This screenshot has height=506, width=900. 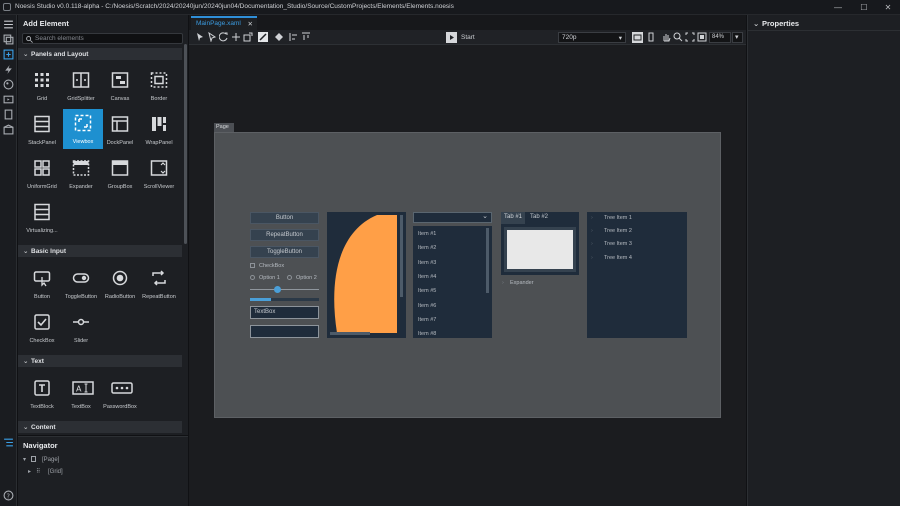 What do you see at coordinates (42, 86) in the screenshot?
I see `element-grid: Grid` at bounding box center [42, 86].